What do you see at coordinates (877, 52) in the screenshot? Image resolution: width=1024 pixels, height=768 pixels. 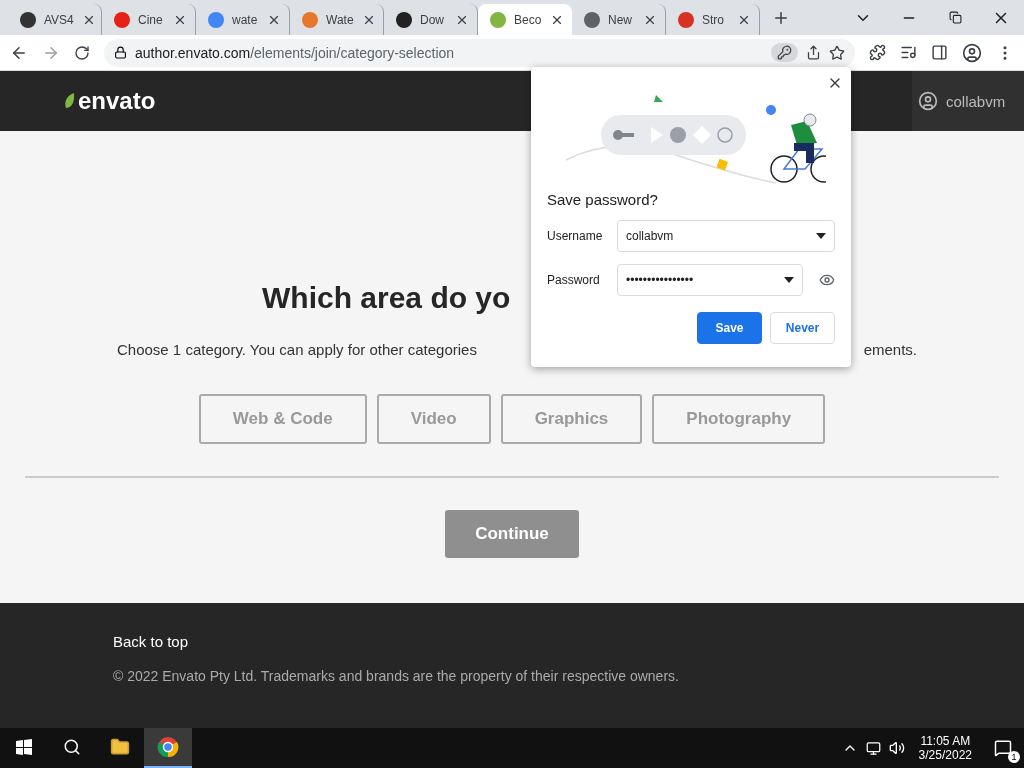 I see `extensions-icon` at bounding box center [877, 52].